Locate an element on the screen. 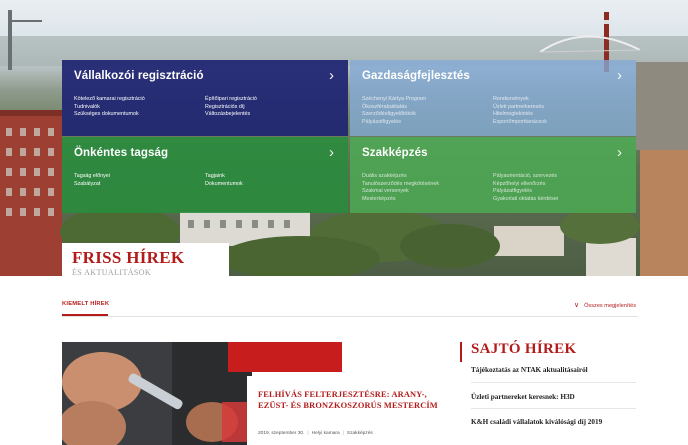 The image size is (688, 445). featured-accent-block is located at coordinates (285, 357).